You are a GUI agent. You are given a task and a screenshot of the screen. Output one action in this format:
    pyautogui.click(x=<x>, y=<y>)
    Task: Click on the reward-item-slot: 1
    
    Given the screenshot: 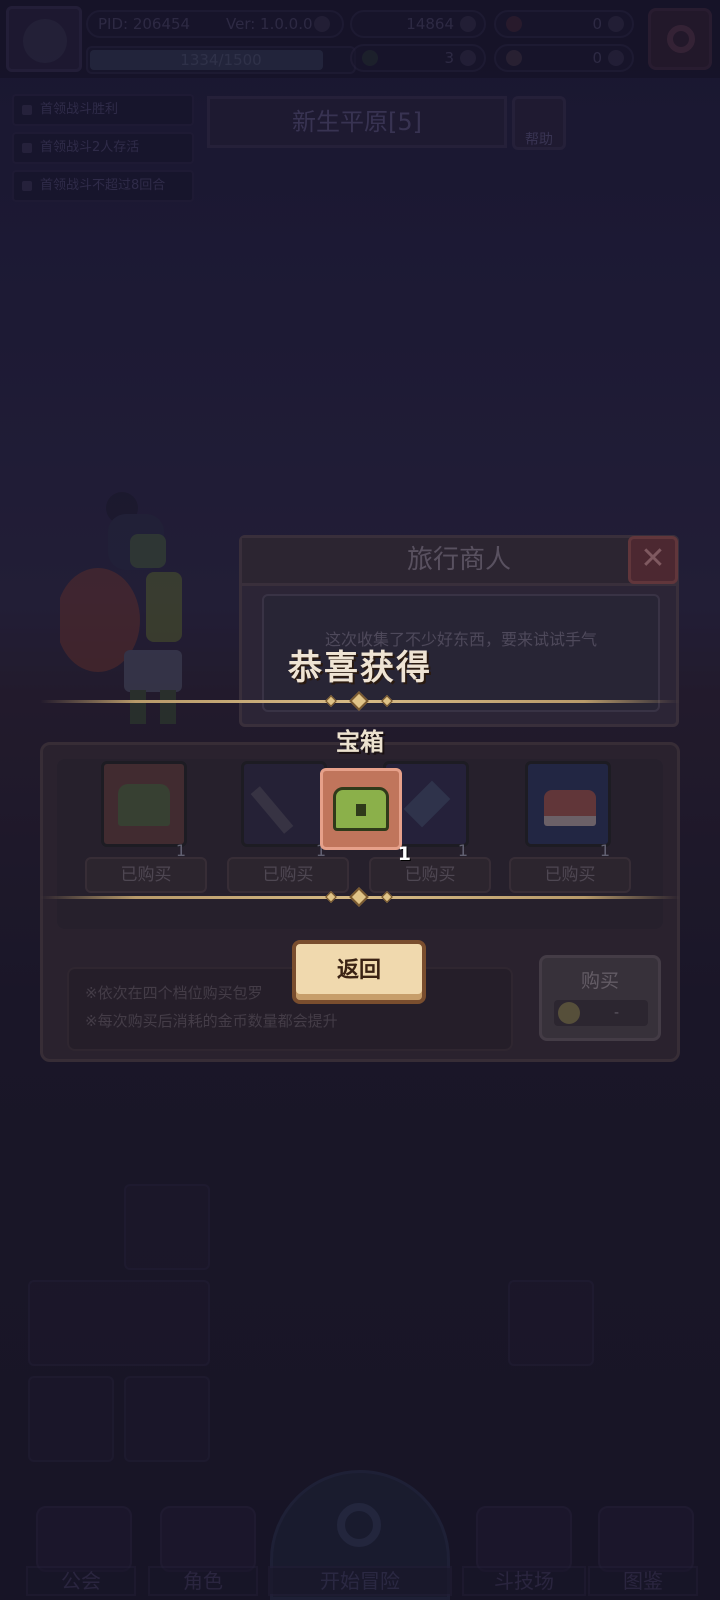 What is the action you would take?
    pyautogui.click(x=365, y=816)
    